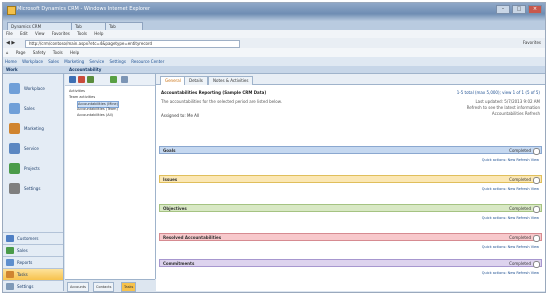 The width and height of the screenshot is (549, 295). What do you see at coordinates (173, 80) in the screenshot?
I see `tab-general: General` at bounding box center [173, 80].